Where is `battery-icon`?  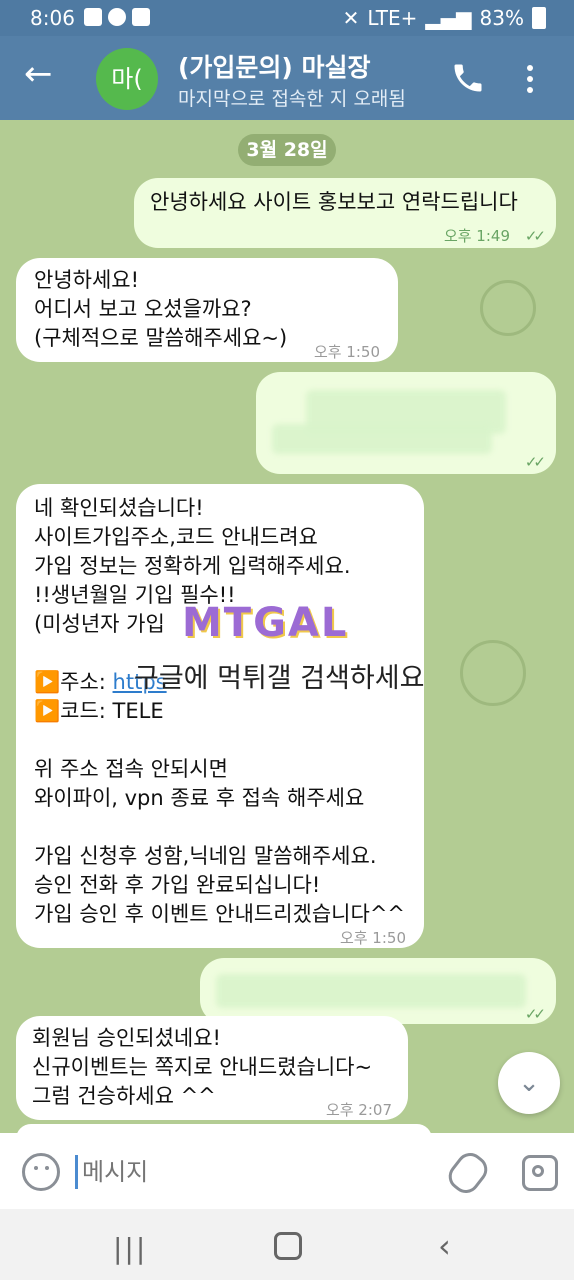 battery-icon is located at coordinates (539, 18).